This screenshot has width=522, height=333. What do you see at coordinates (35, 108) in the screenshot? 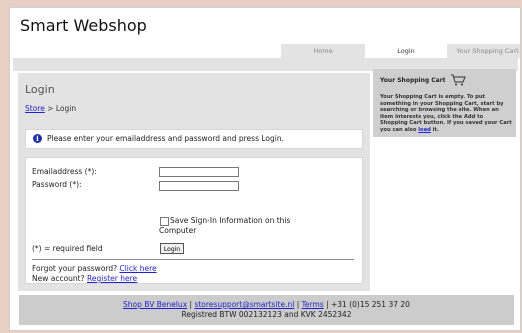
I see `breadcrumb-store-link: Store` at bounding box center [35, 108].